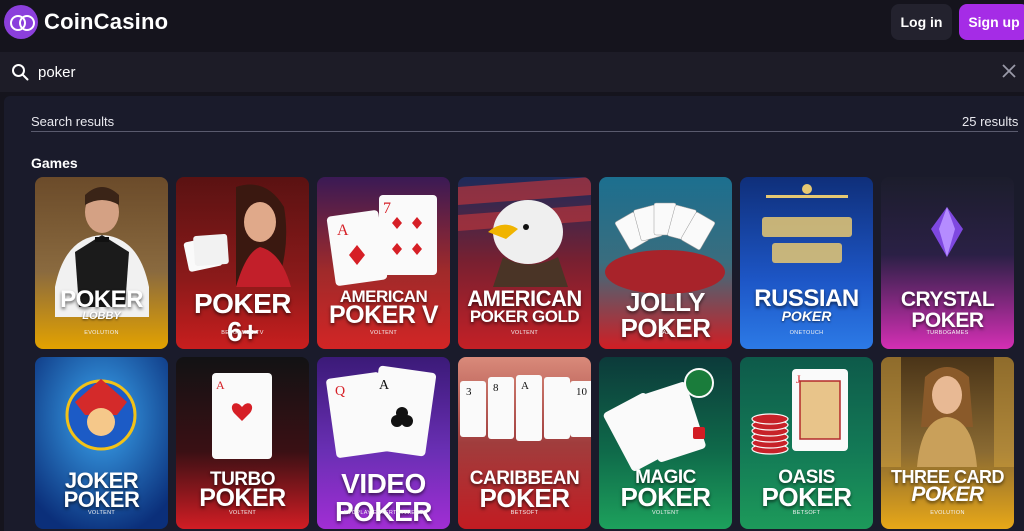 This screenshot has width=1024, height=531. I want to click on svg-text: 10, so click(582, 392).